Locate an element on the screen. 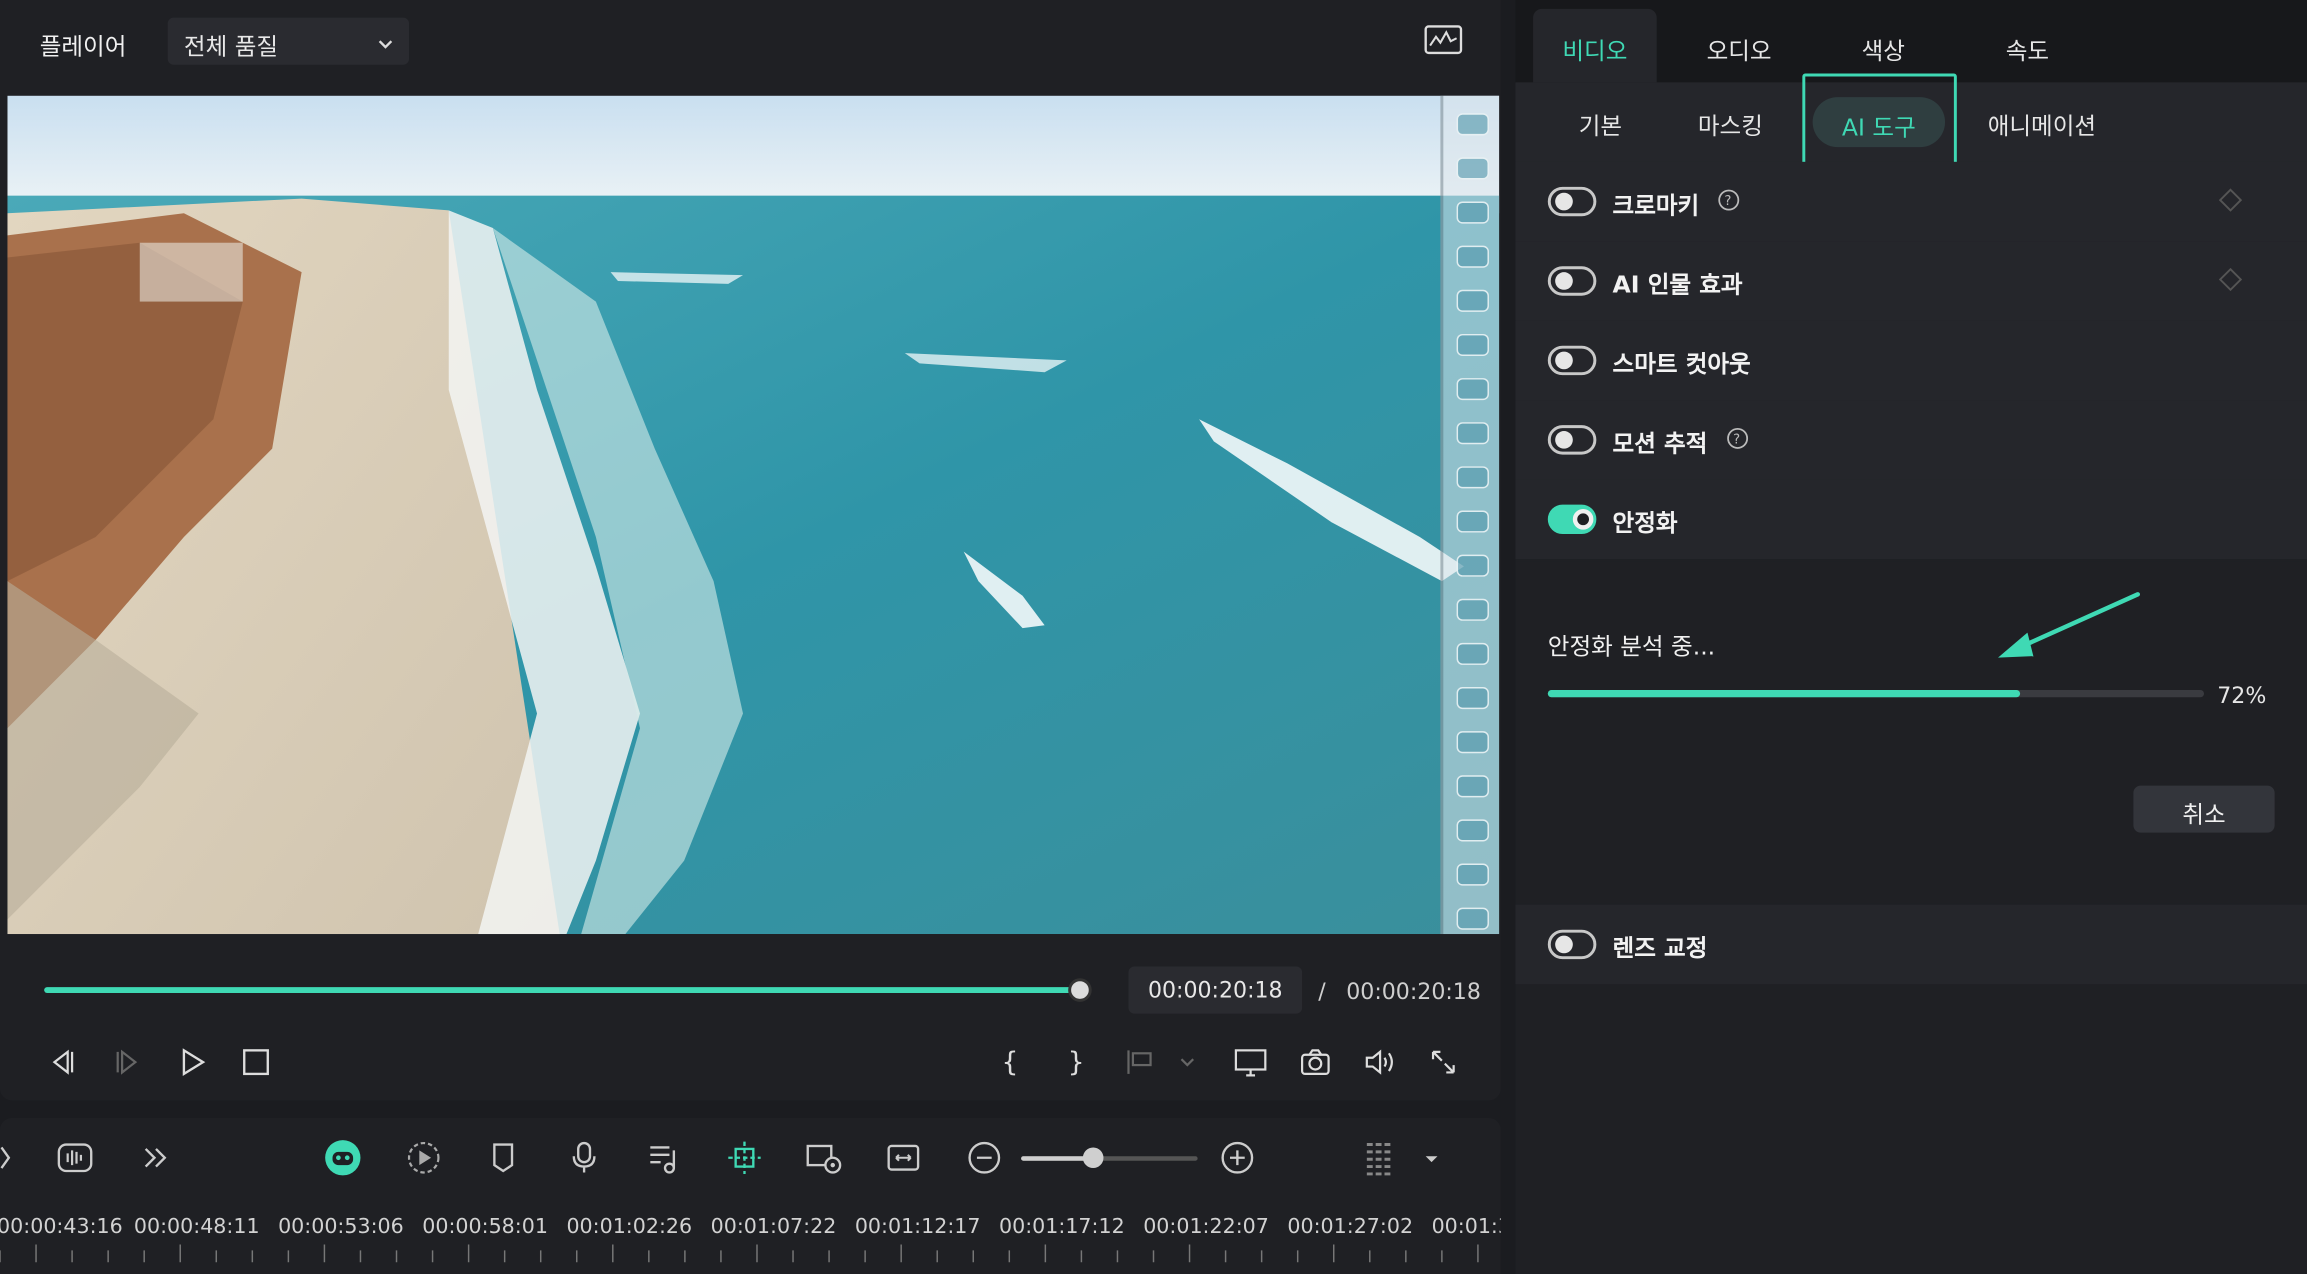 Image resolution: width=2307 pixels, height=1274 pixels. volume-icon is located at coordinates (1379, 1061).